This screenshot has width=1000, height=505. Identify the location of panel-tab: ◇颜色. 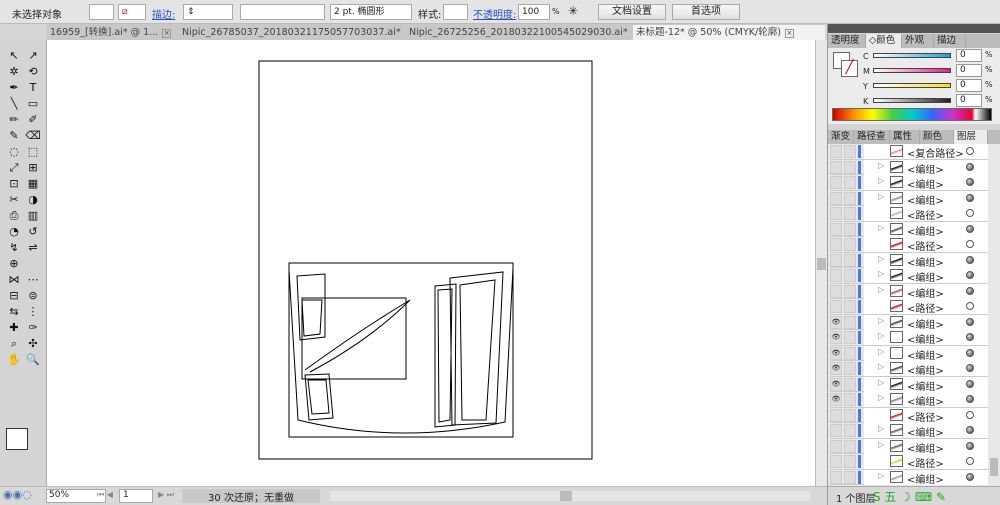
(884, 41).